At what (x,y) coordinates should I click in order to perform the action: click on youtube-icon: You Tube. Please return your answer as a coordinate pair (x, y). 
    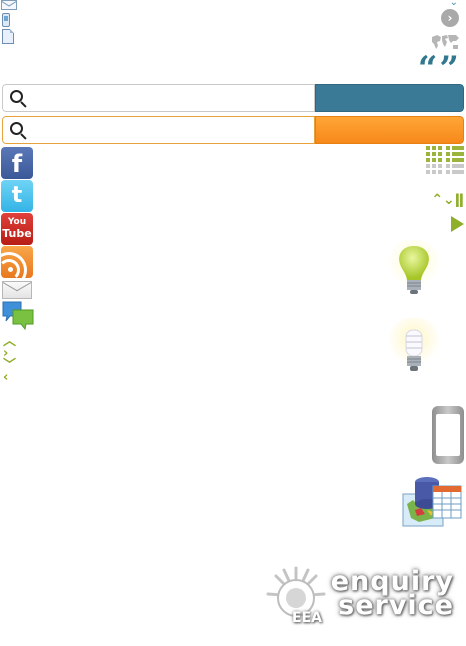
    Looking at the image, I should click on (17, 229).